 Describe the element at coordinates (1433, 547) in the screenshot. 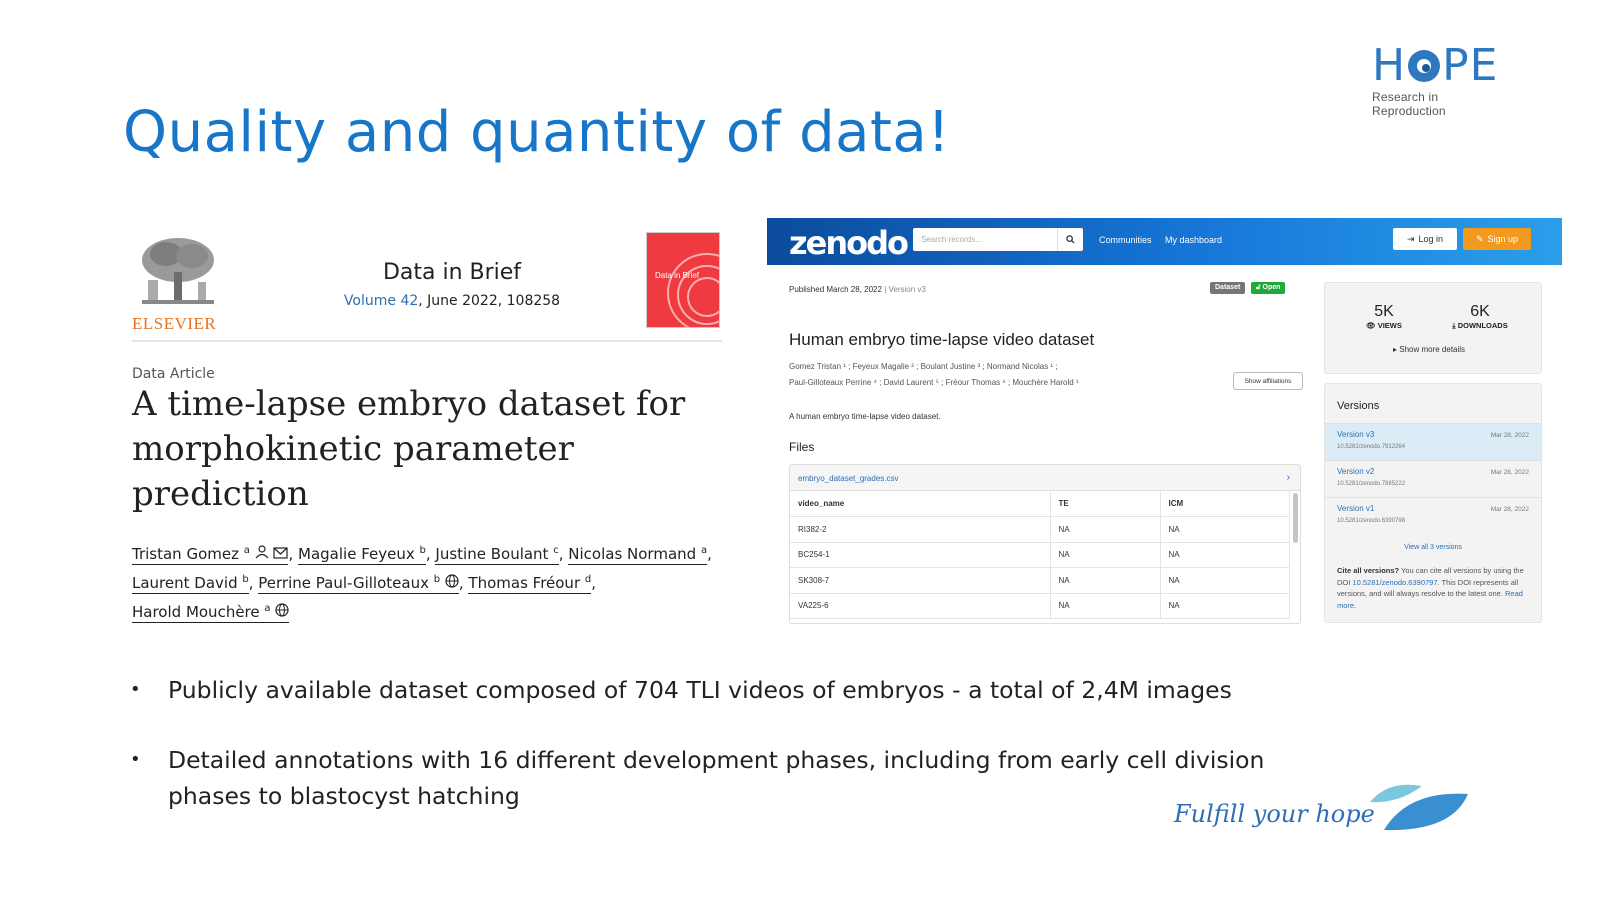

I see `view-all-versions-link: View all 3 versions` at that location.